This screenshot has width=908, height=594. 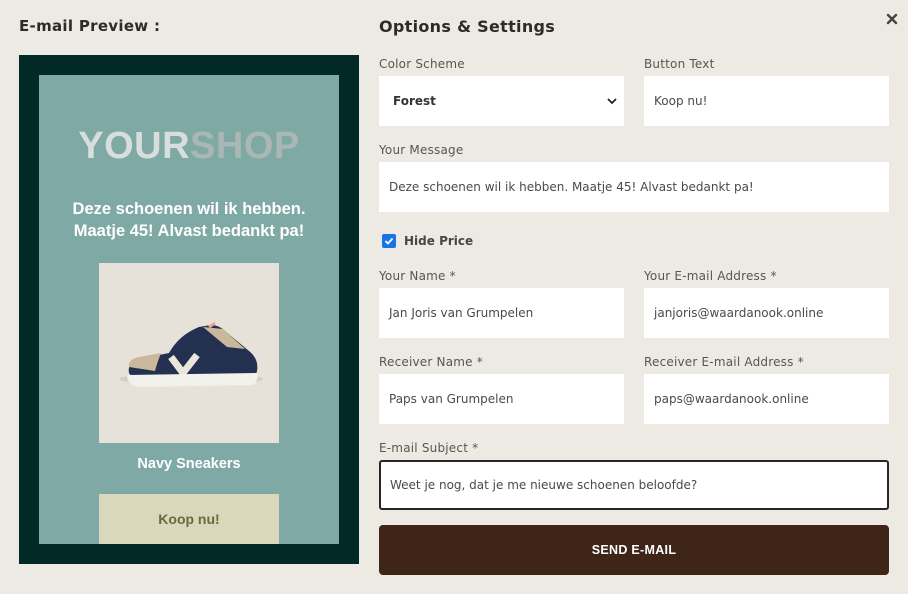 What do you see at coordinates (189, 464) in the screenshot?
I see `product-name: Navy Sneakers` at bounding box center [189, 464].